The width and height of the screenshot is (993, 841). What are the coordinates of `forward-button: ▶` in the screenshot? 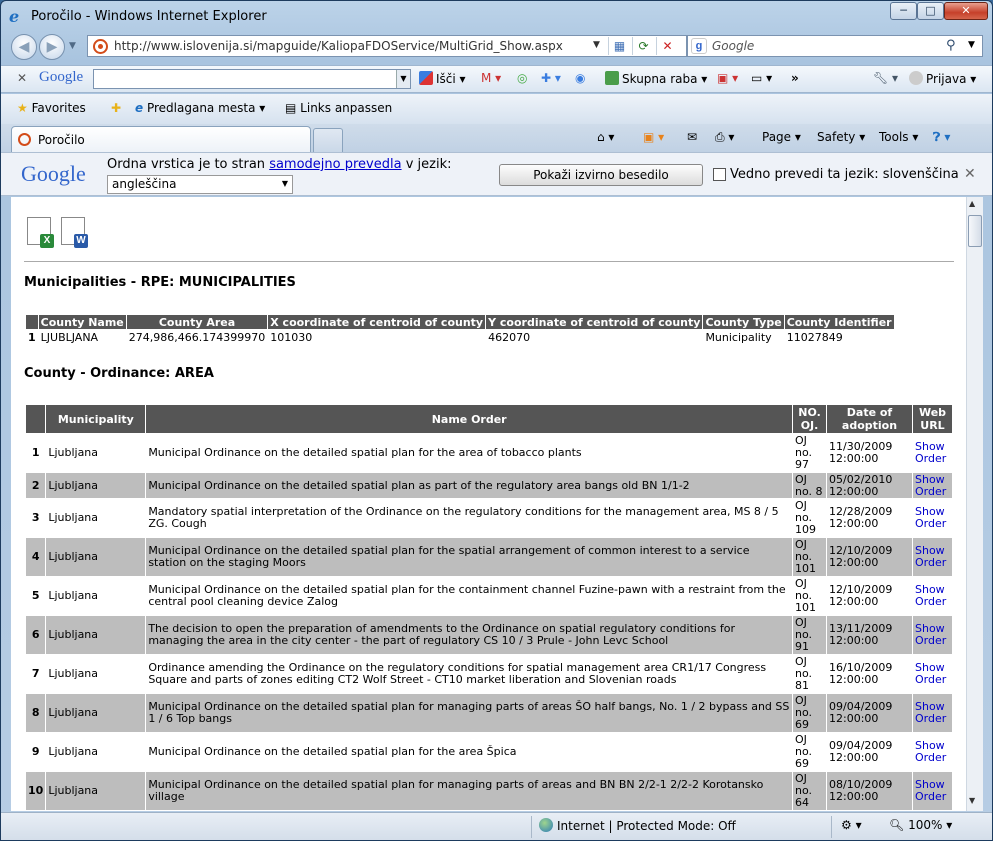 It's located at (52, 47).